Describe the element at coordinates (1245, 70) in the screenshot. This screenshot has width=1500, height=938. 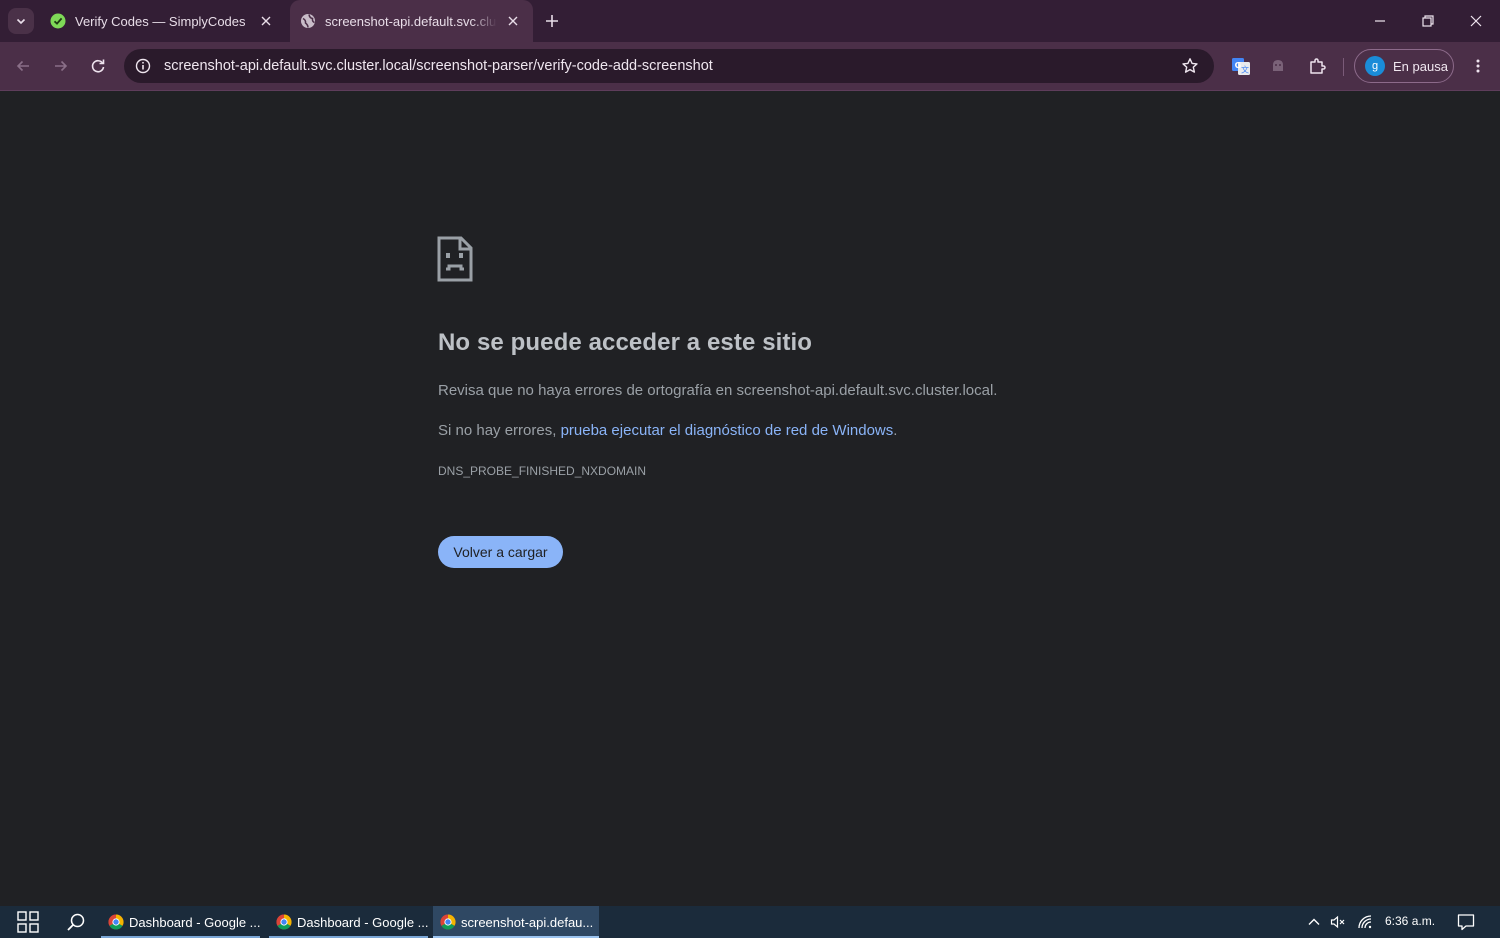
I see `svg-text: 文` at that location.